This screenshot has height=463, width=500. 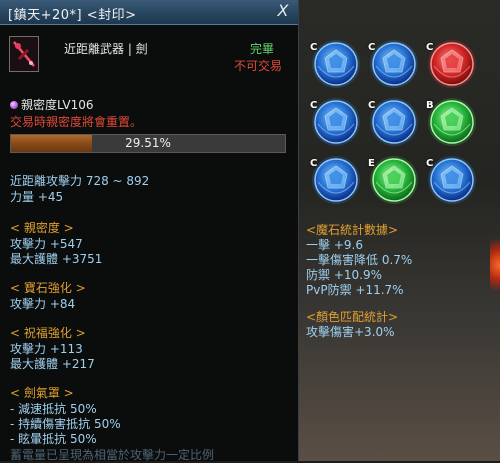 I want to click on close-button: X, so click(x=283, y=11).